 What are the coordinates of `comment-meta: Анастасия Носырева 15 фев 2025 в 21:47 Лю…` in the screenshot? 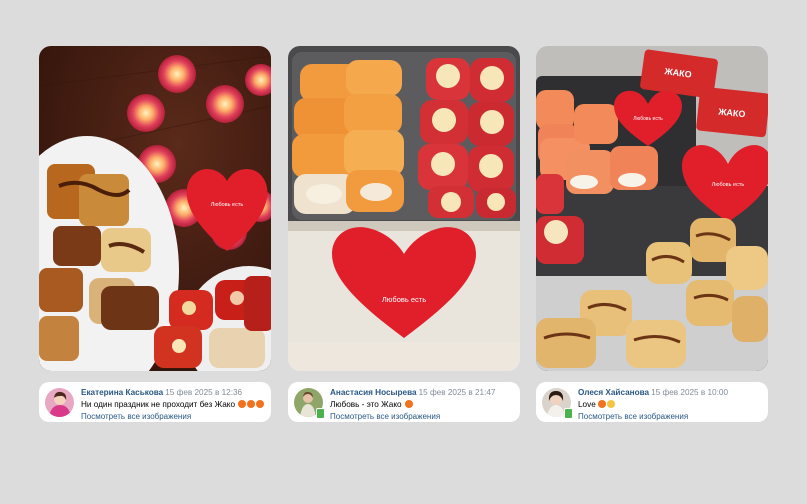 It's located at (424, 404).